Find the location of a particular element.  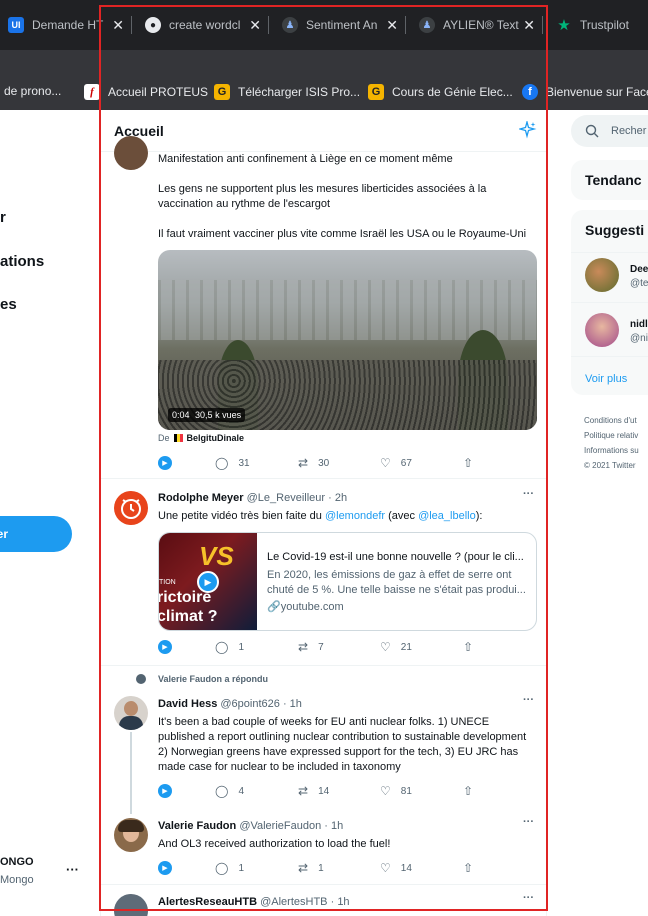

author-handle: @ValerieFaudon is located at coordinates (280, 826).